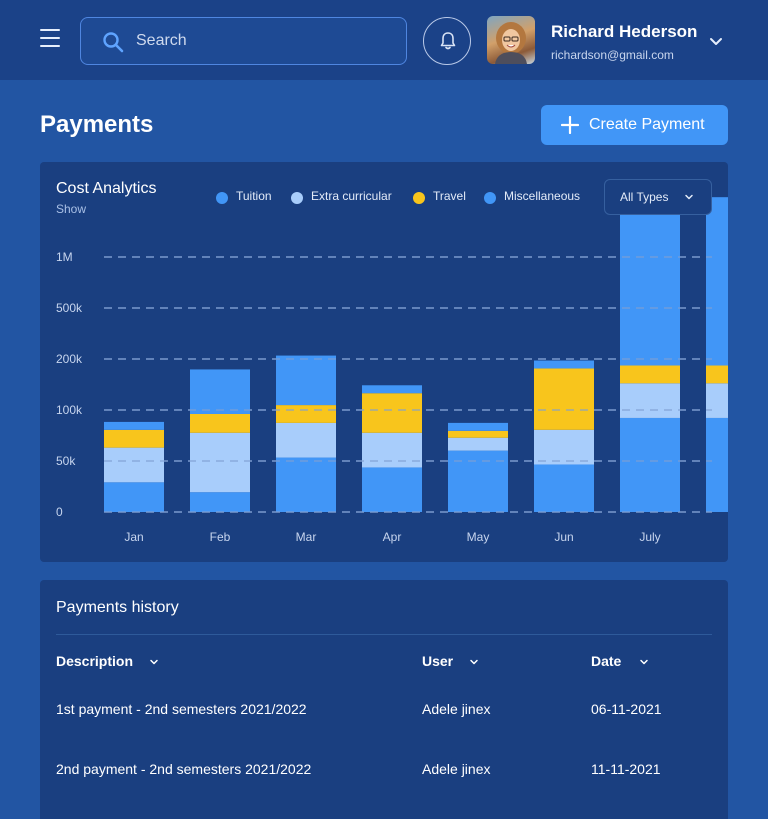 The image size is (768, 819). I want to click on column-header-date: Date, so click(619, 661).